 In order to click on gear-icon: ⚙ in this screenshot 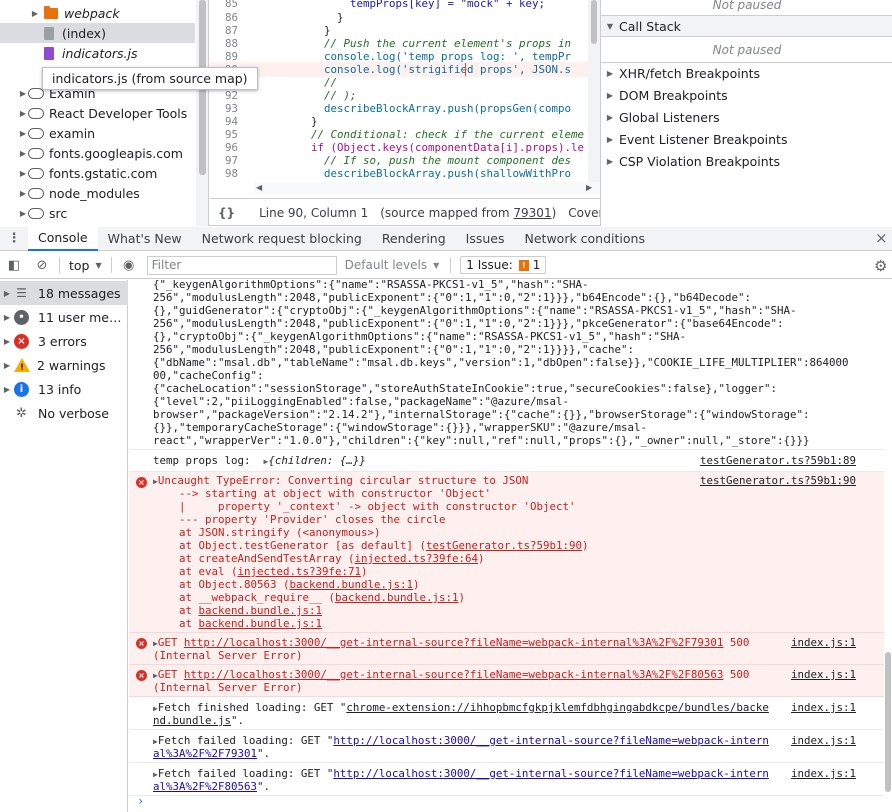, I will do `click(880, 266)`.